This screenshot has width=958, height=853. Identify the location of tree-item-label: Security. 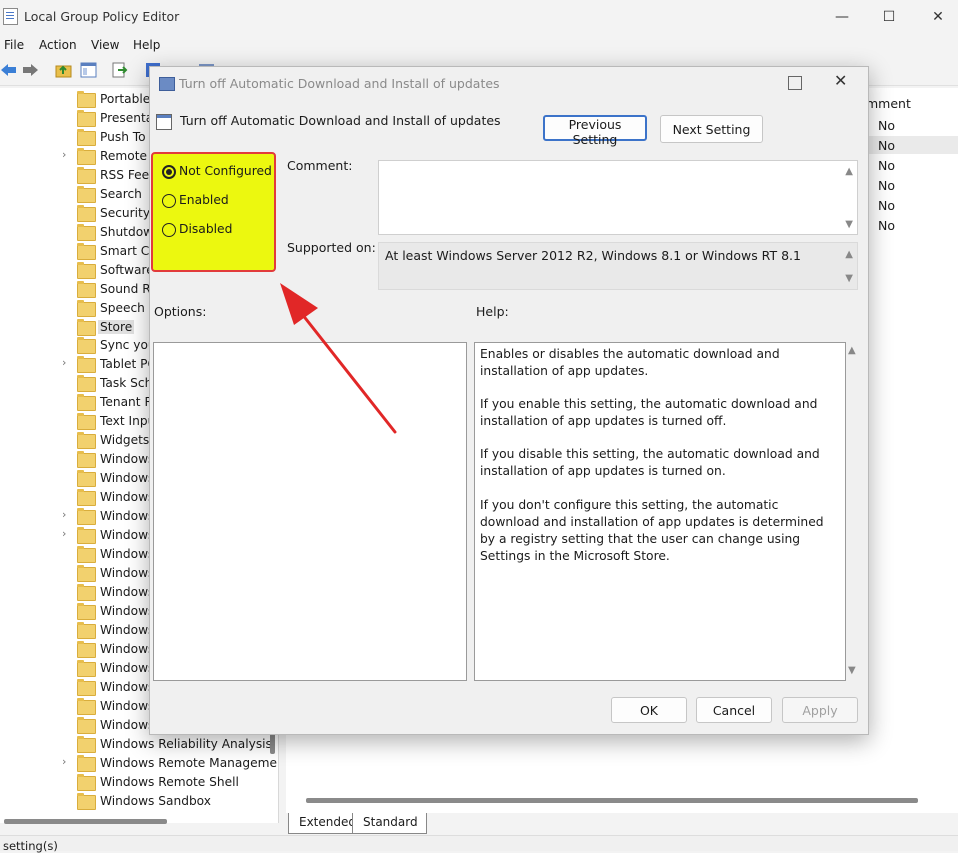
(125, 212).